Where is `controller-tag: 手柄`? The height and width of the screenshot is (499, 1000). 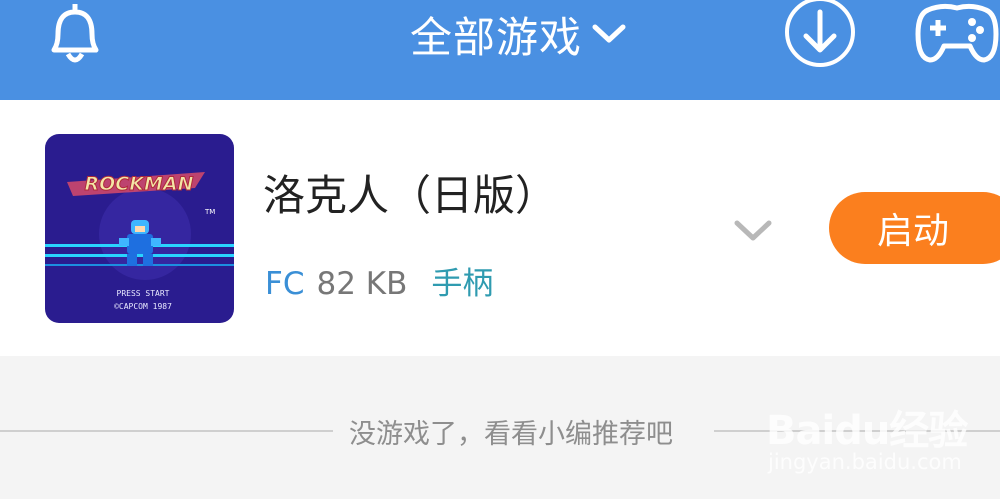 controller-tag: 手柄 is located at coordinates (462, 284).